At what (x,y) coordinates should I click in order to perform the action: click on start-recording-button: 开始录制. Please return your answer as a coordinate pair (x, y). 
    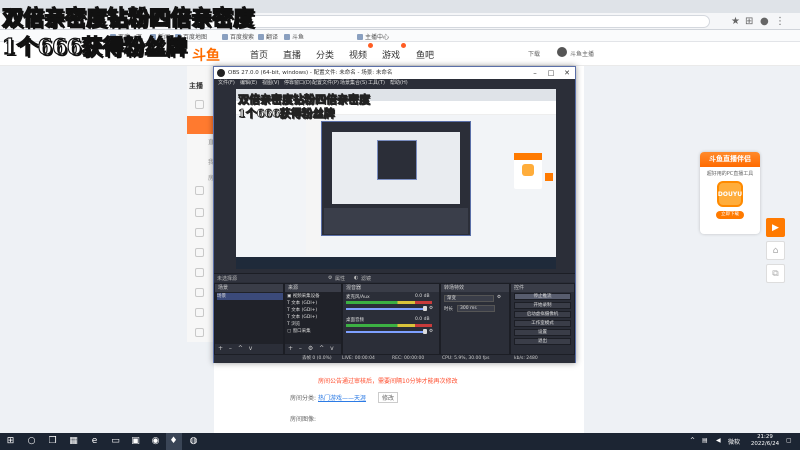
    Looking at the image, I should click on (542, 305).